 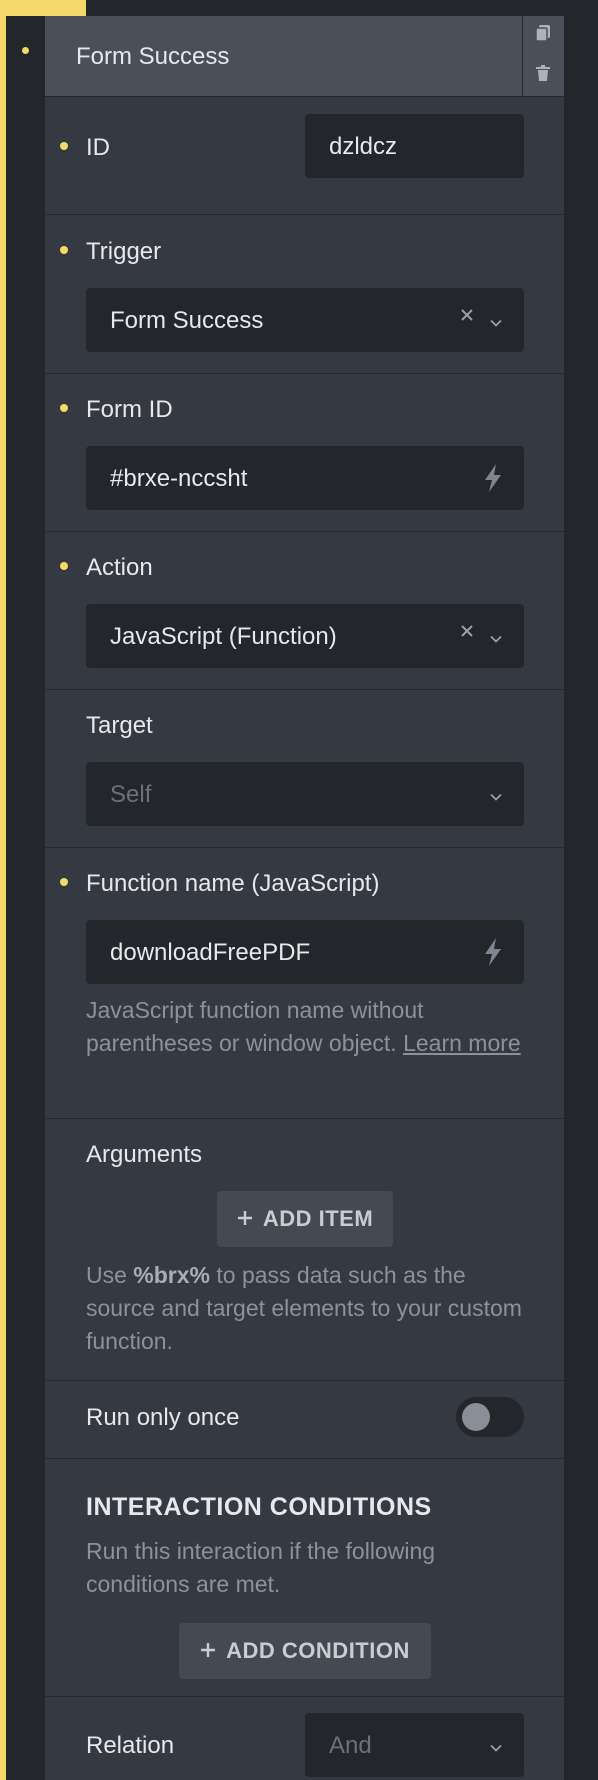 What do you see at coordinates (131, 794) in the screenshot?
I see `target-placeholder: Self` at bounding box center [131, 794].